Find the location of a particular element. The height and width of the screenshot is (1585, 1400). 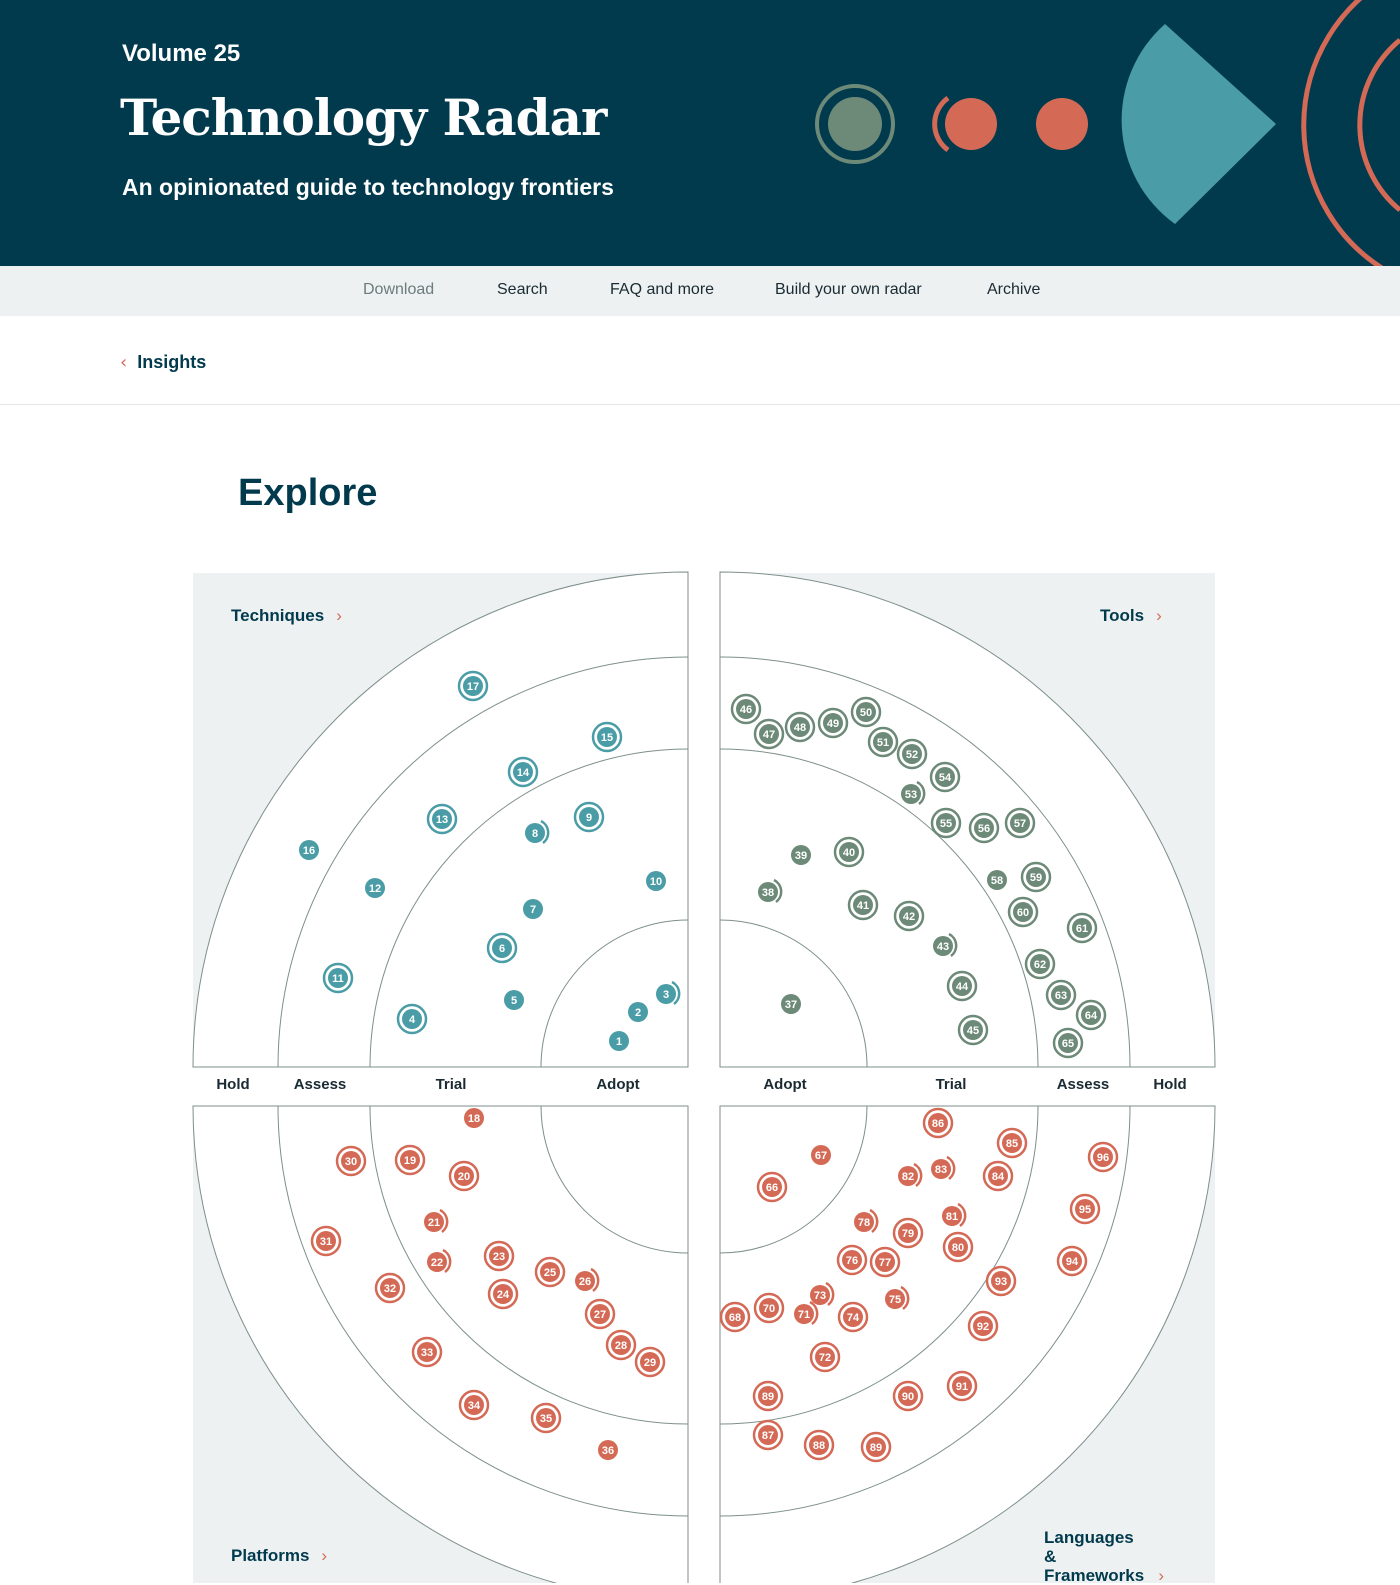

radar-blip: 18 is located at coordinates (474, 1118).